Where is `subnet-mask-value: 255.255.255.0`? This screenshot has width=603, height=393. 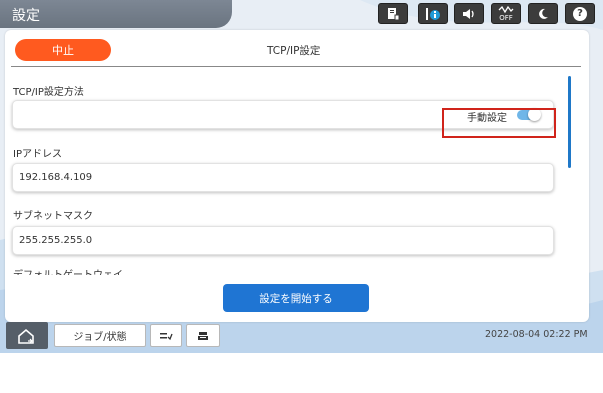
subnet-mask-value: 255.255.255.0 is located at coordinates (56, 240).